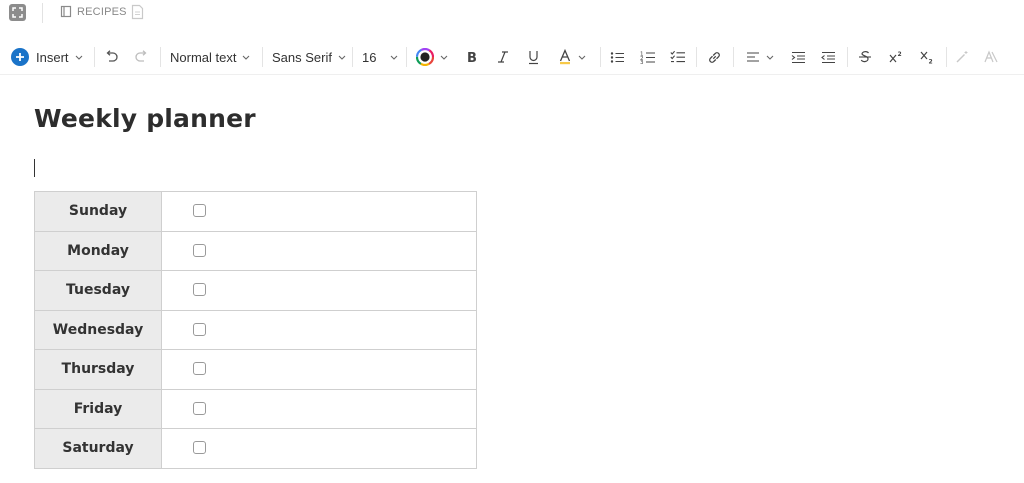 This screenshot has height=483, width=1024. I want to click on indent-button, so click(798, 57).